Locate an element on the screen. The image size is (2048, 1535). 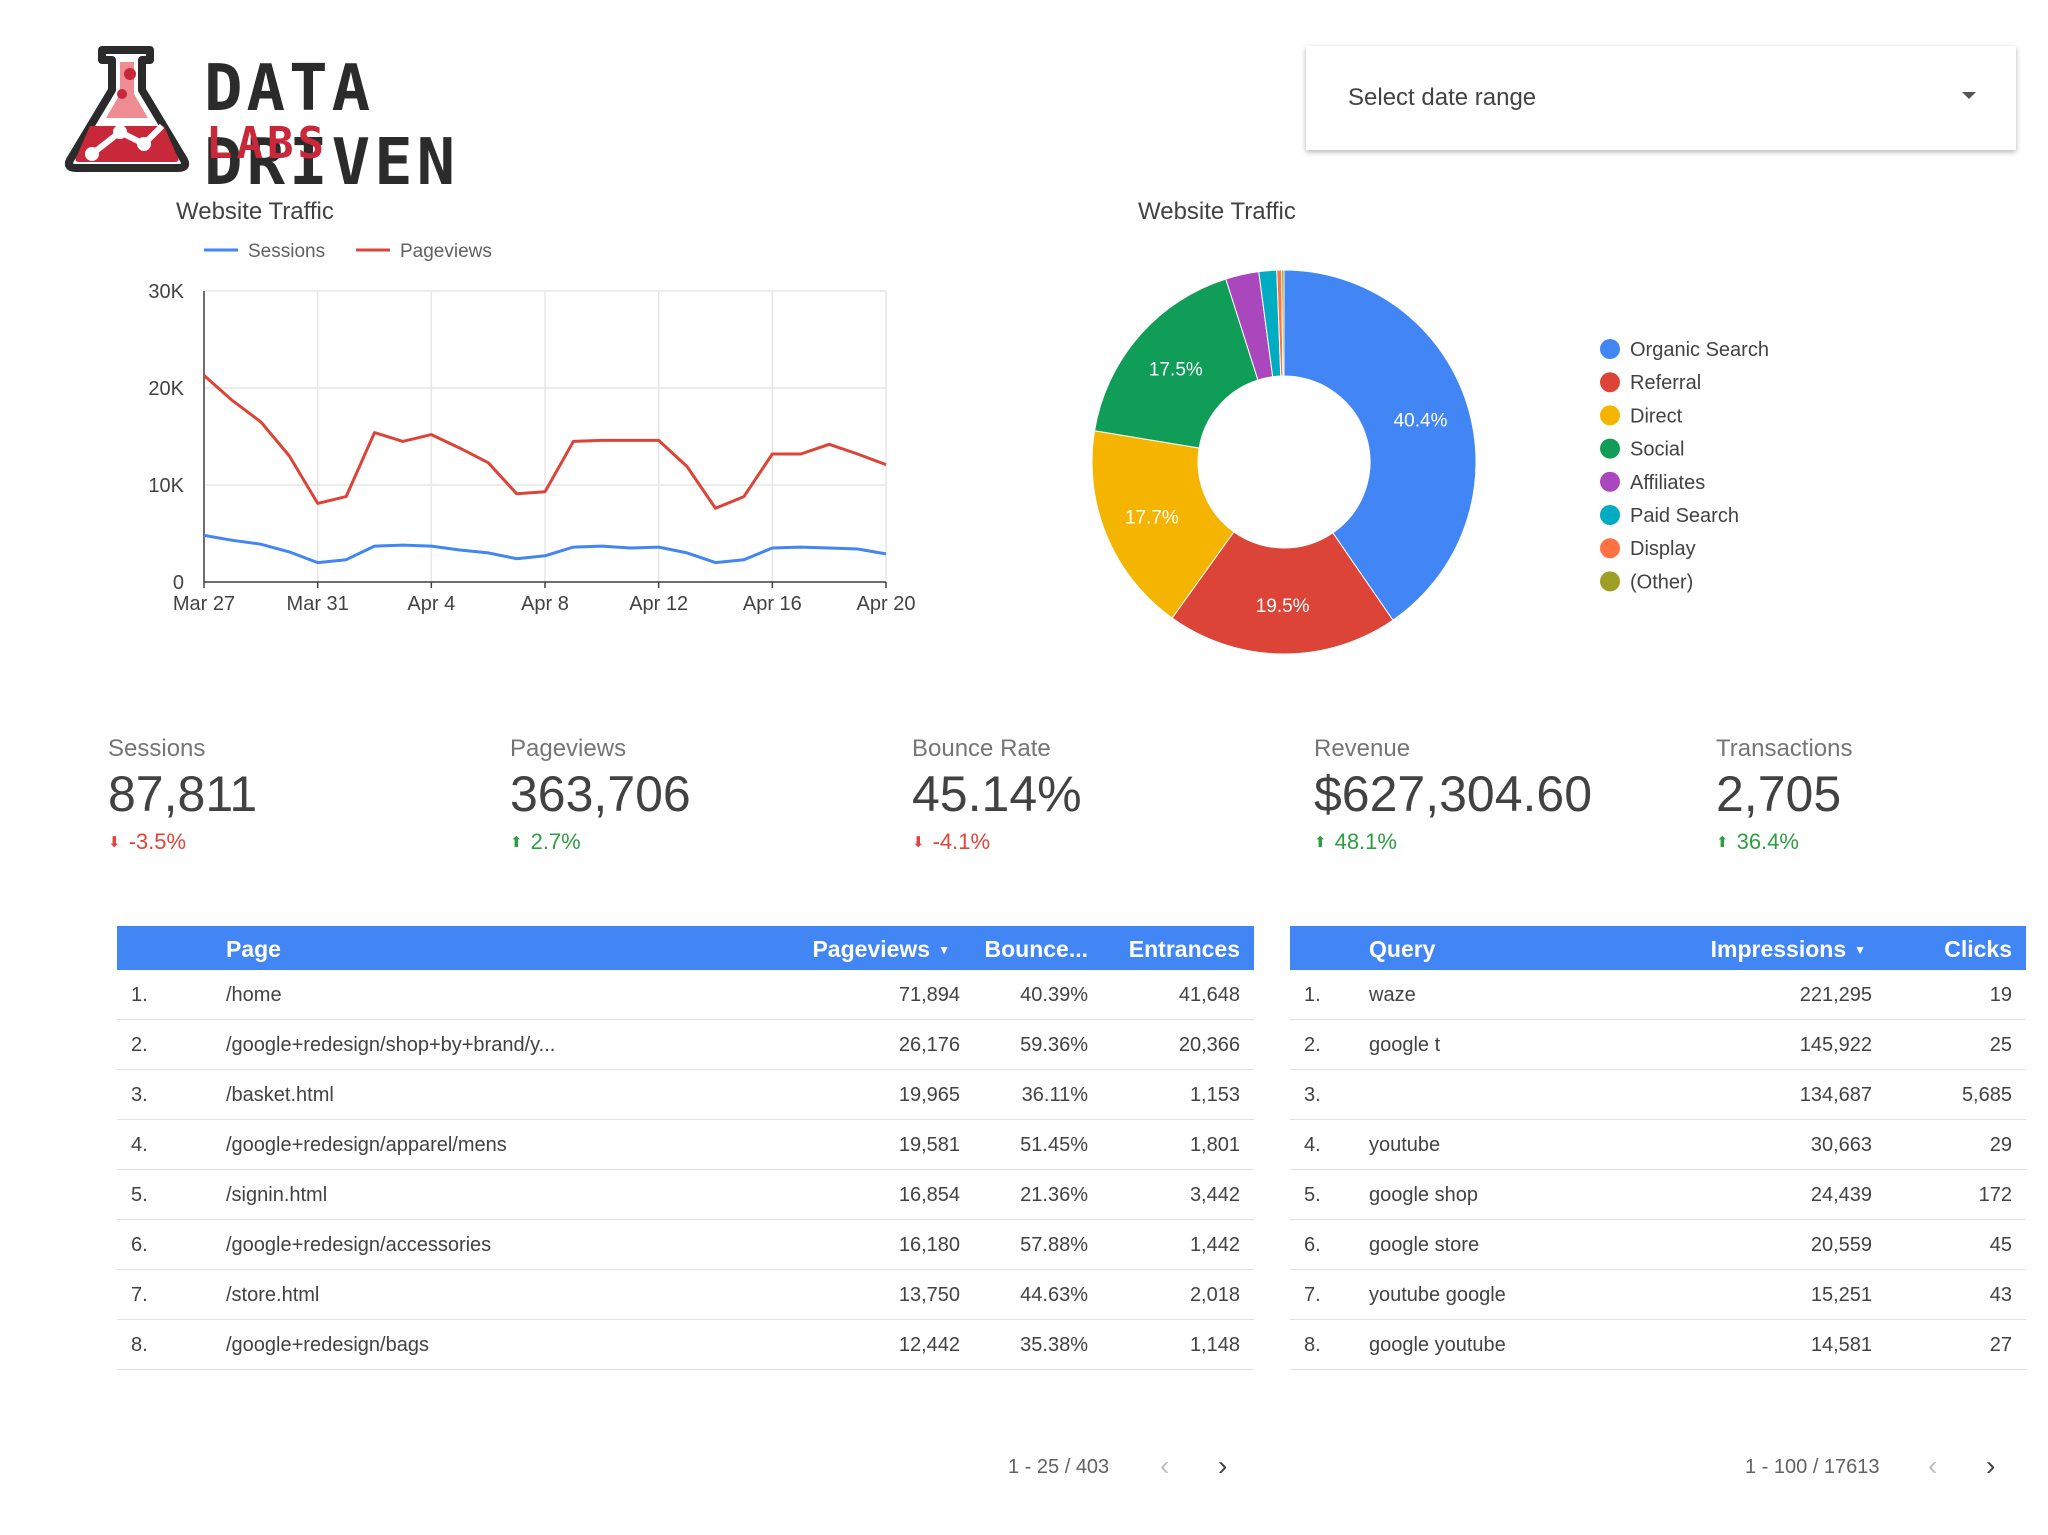
cell-bounce-rate: 40.39% is located at coordinates (1054, 995).